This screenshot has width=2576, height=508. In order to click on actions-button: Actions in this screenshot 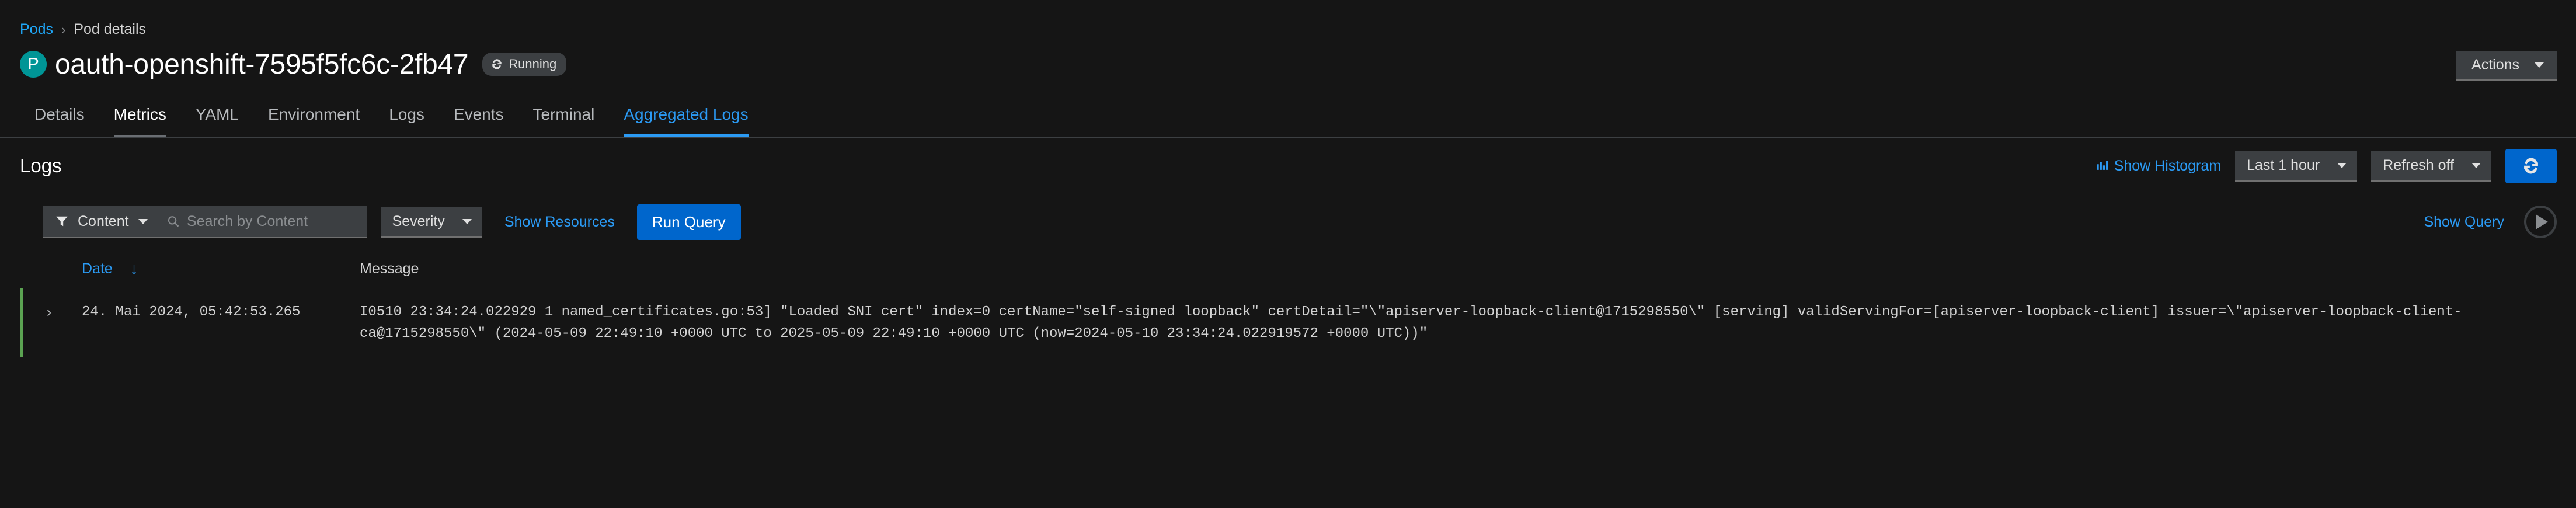, I will do `click(2506, 66)`.